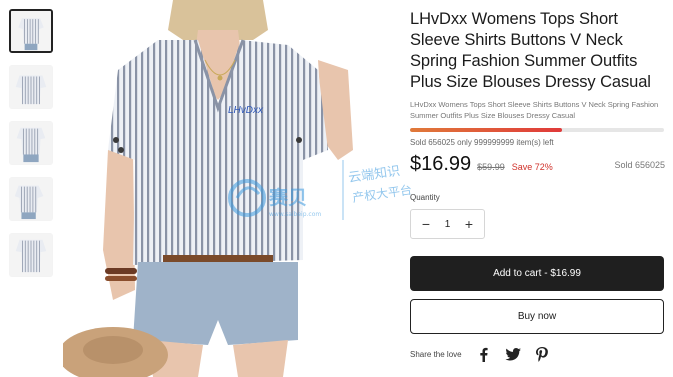  Describe the element at coordinates (469, 224) in the screenshot. I see `quantity-increase-button: +` at that location.